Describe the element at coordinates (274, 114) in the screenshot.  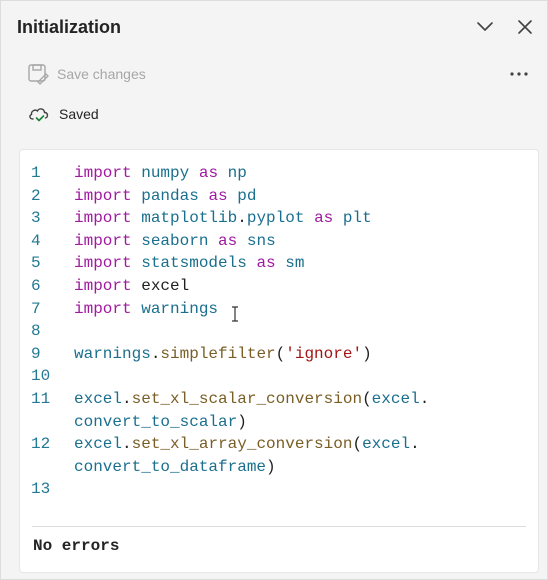
I see `save-status-row: Saved` at that location.